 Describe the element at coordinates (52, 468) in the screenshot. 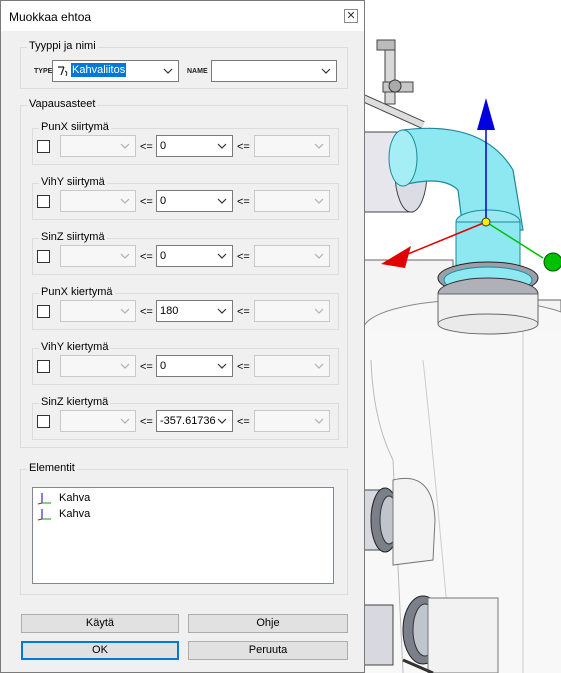

I see `elements-group-title: Elementit` at that location.